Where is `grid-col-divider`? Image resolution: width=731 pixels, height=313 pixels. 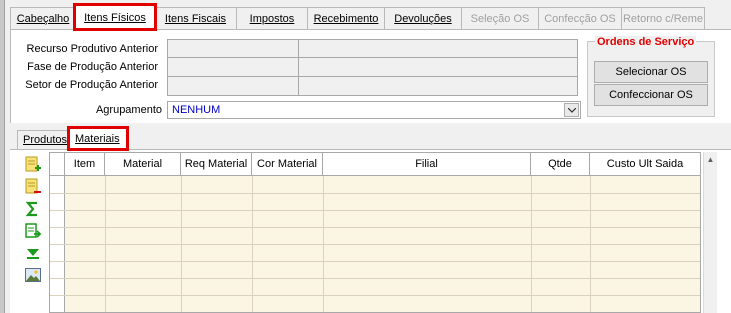
grid-col-divider is located at coordinates (298, 67).